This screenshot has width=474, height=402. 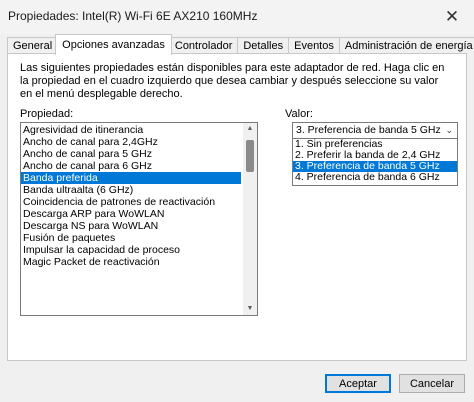 I want to click on chevron-down-icon: ⌄, so click(x=449, y=130).